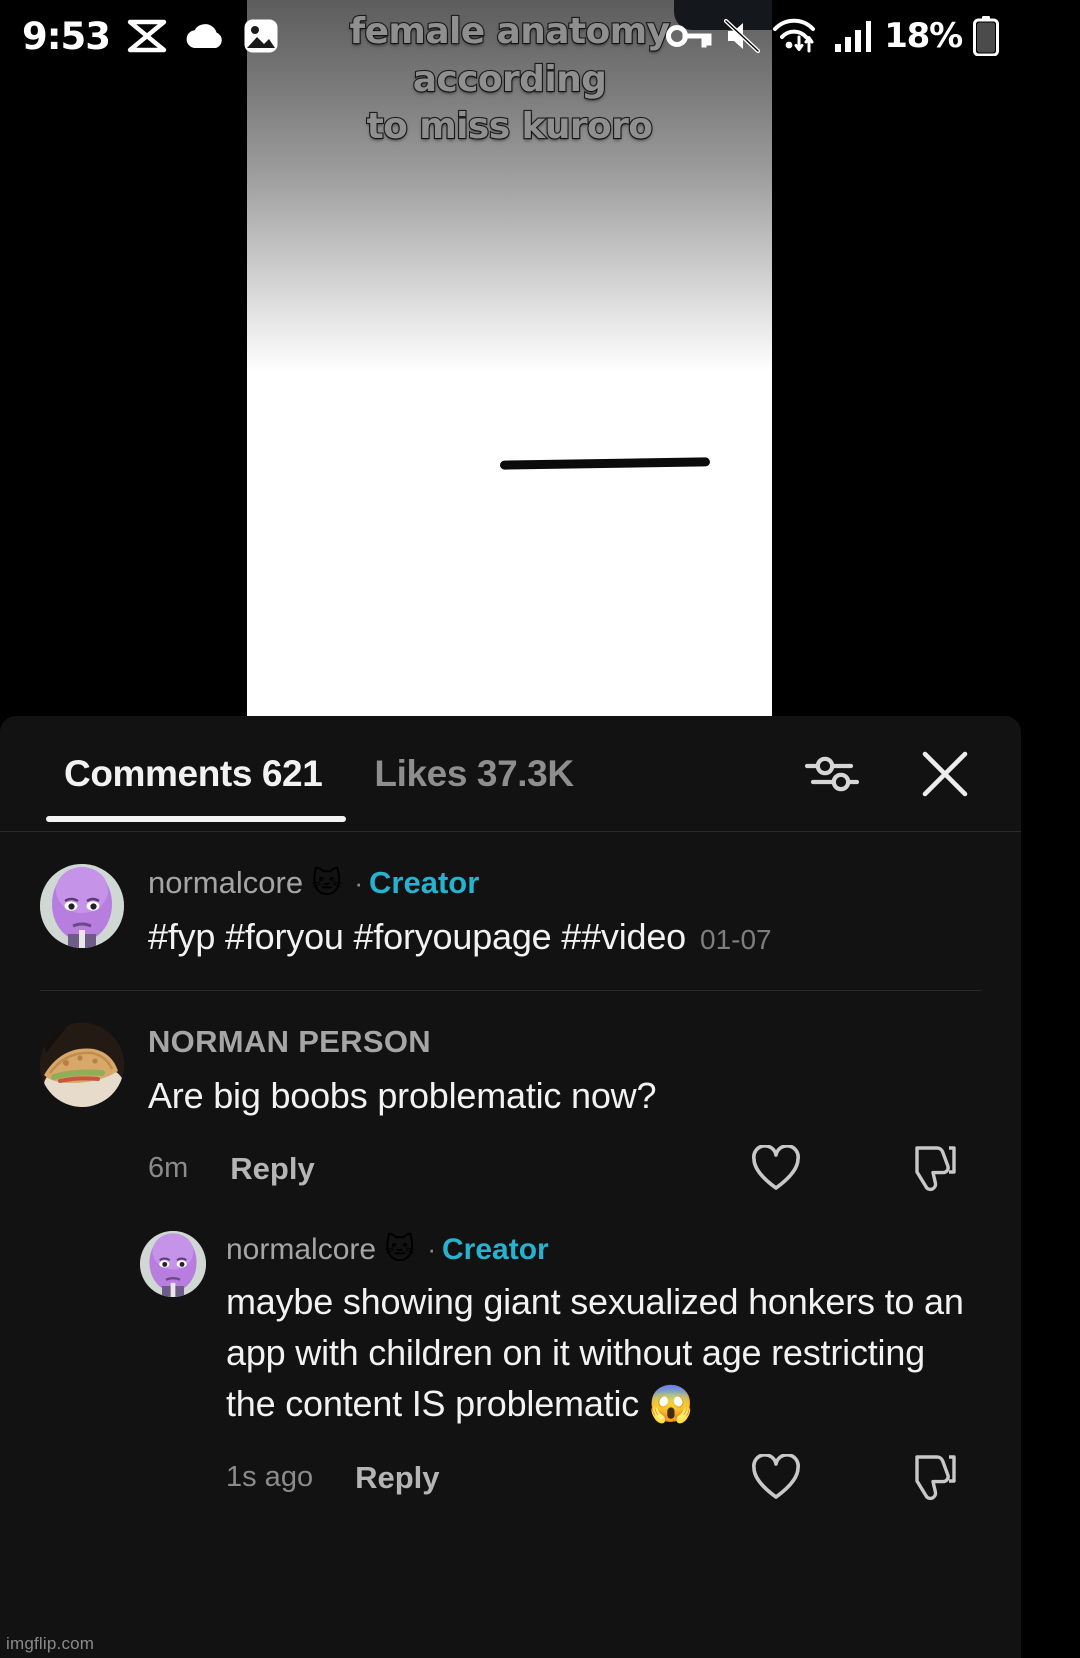  Describe the element at coordinates (289, 1042) in the screenshot. I see `author-name: NORMAN PERSON` at that location.